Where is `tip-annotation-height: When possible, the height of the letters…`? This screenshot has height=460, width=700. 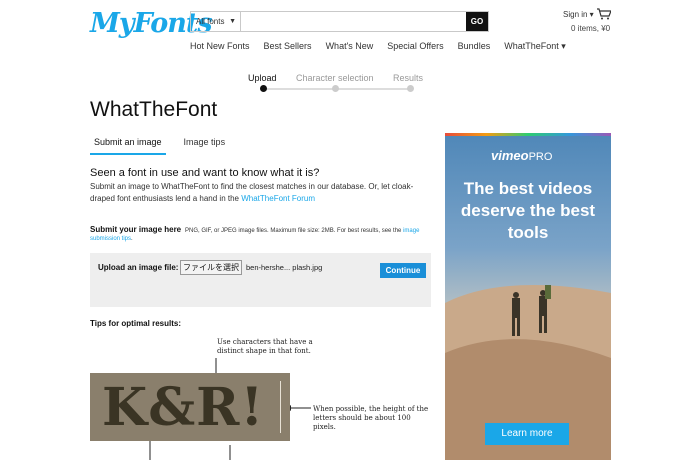 tip-annotation-height: When possible, the height of the letters… is located at coordinates (371, 418).